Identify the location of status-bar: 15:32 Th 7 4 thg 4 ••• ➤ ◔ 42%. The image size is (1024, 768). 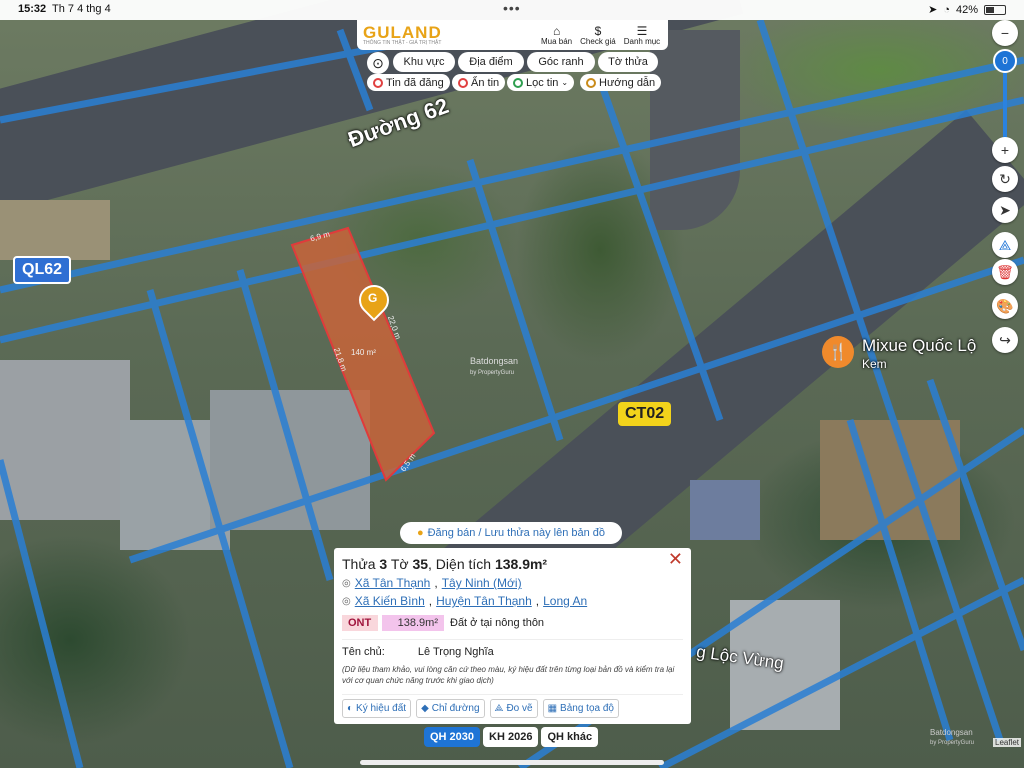
(512, 10).